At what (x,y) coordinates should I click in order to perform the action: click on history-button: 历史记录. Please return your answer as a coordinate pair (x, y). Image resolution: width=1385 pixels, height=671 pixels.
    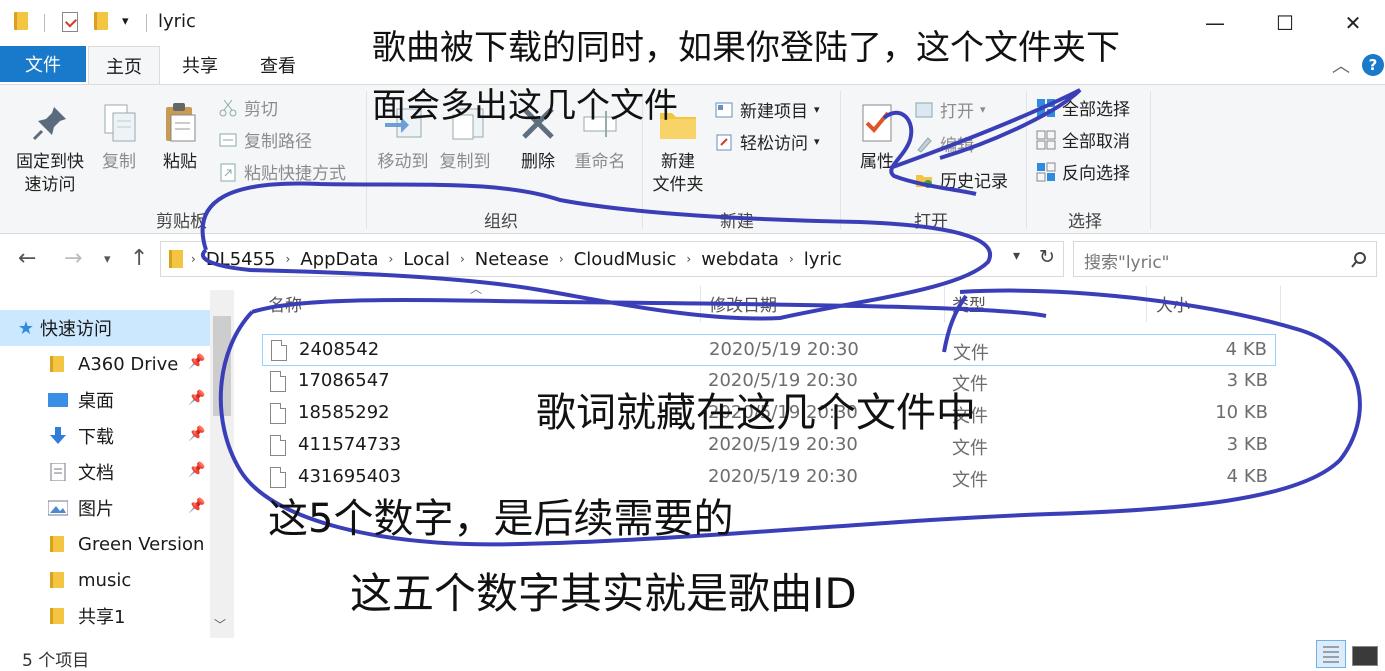
    Looking at the image, I should click on (961, 179).